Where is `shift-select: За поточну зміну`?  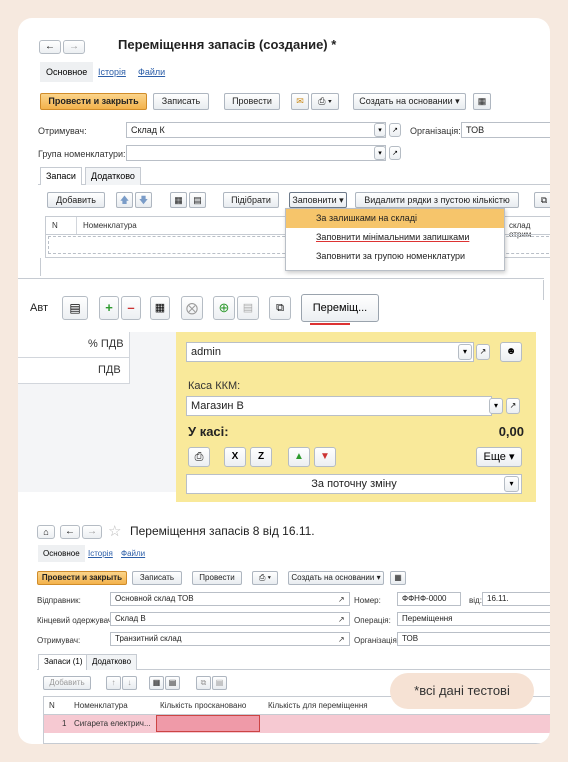
shift-select: За поточну зміну is located at coordinates (354, 484).